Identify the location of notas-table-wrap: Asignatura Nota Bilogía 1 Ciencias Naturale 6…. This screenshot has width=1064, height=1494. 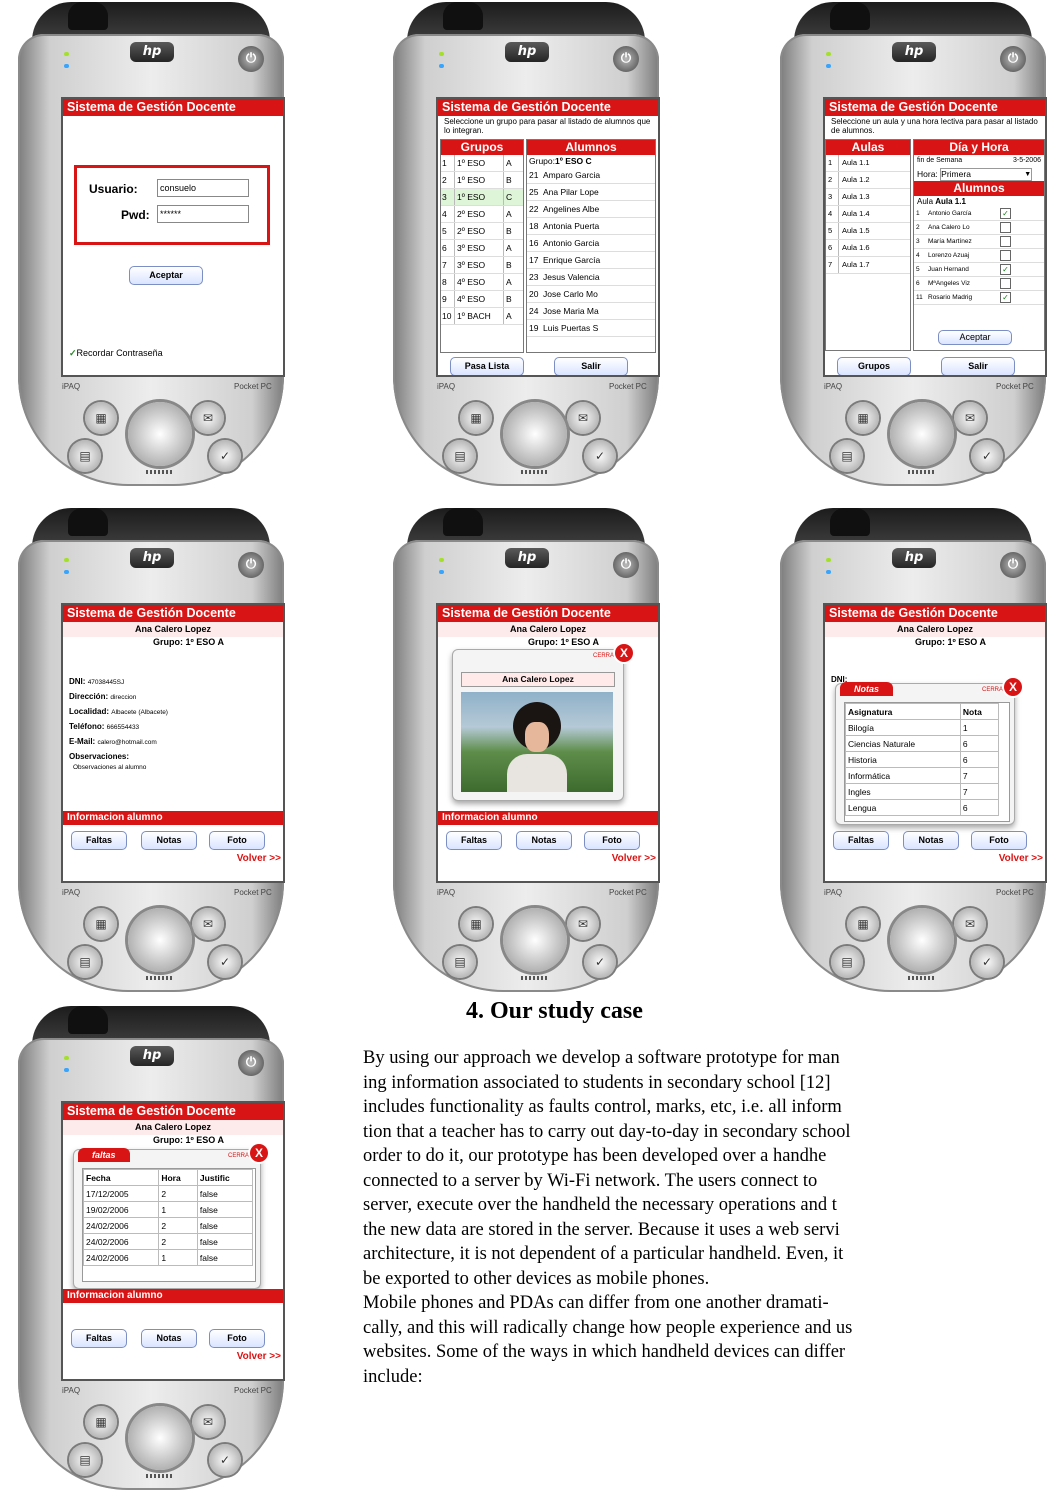
(927, 762).